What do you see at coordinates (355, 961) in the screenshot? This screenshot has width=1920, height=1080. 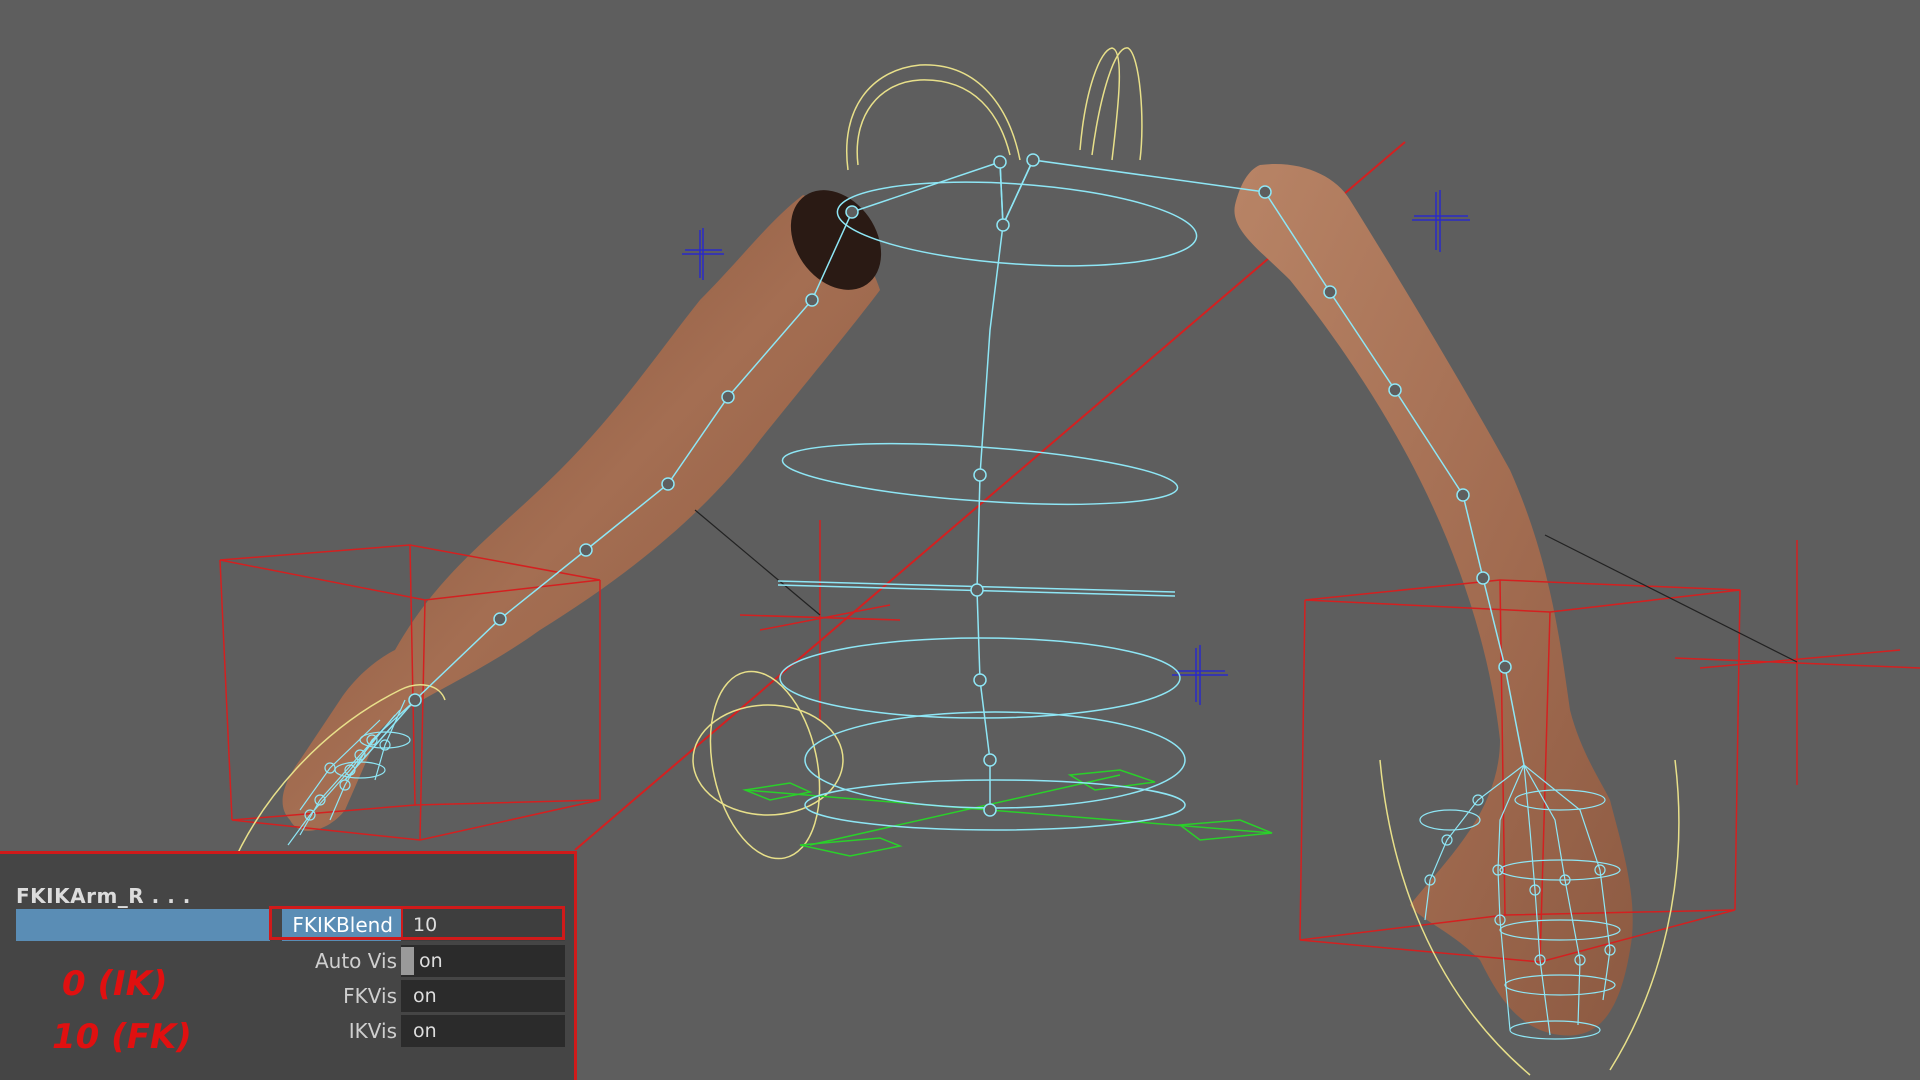 I see `attribute-label: Auto Vis` at bounding box center [355, 961].